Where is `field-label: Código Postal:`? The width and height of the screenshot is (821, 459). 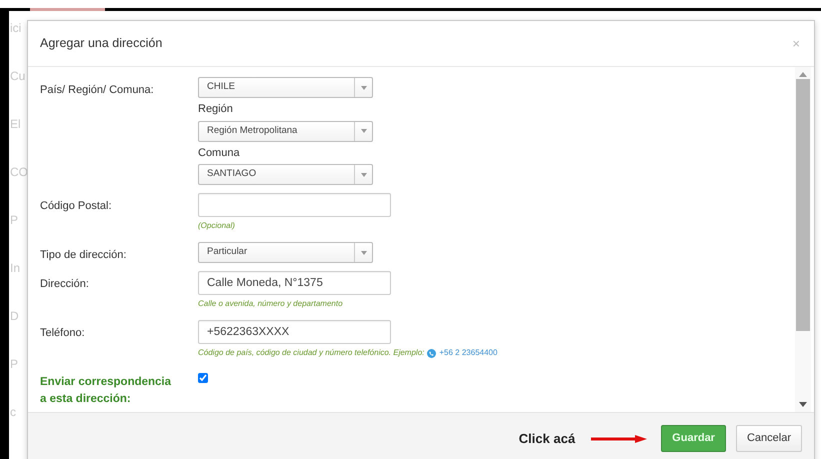
field-label: Código Postal: is located at coordinates (76, 206).